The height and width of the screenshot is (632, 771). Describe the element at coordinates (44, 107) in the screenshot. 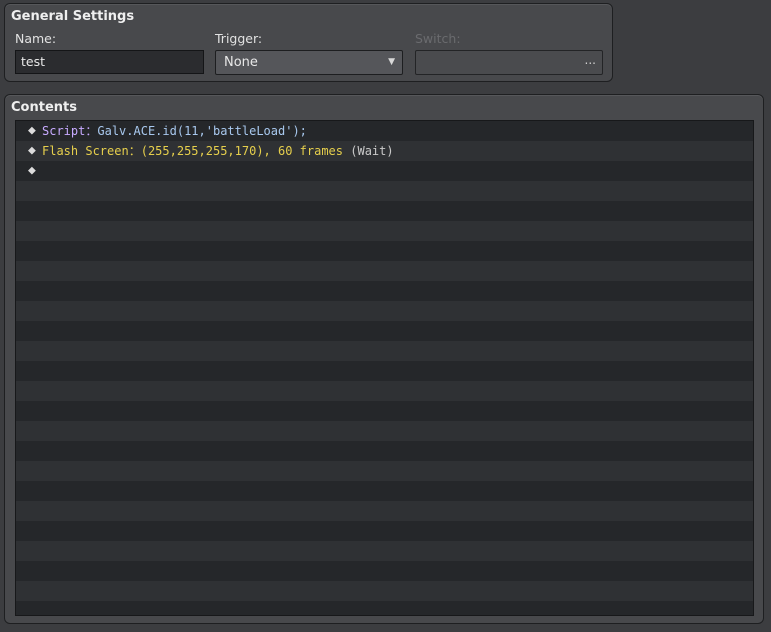

I see `contents-title: Contents` at that location.